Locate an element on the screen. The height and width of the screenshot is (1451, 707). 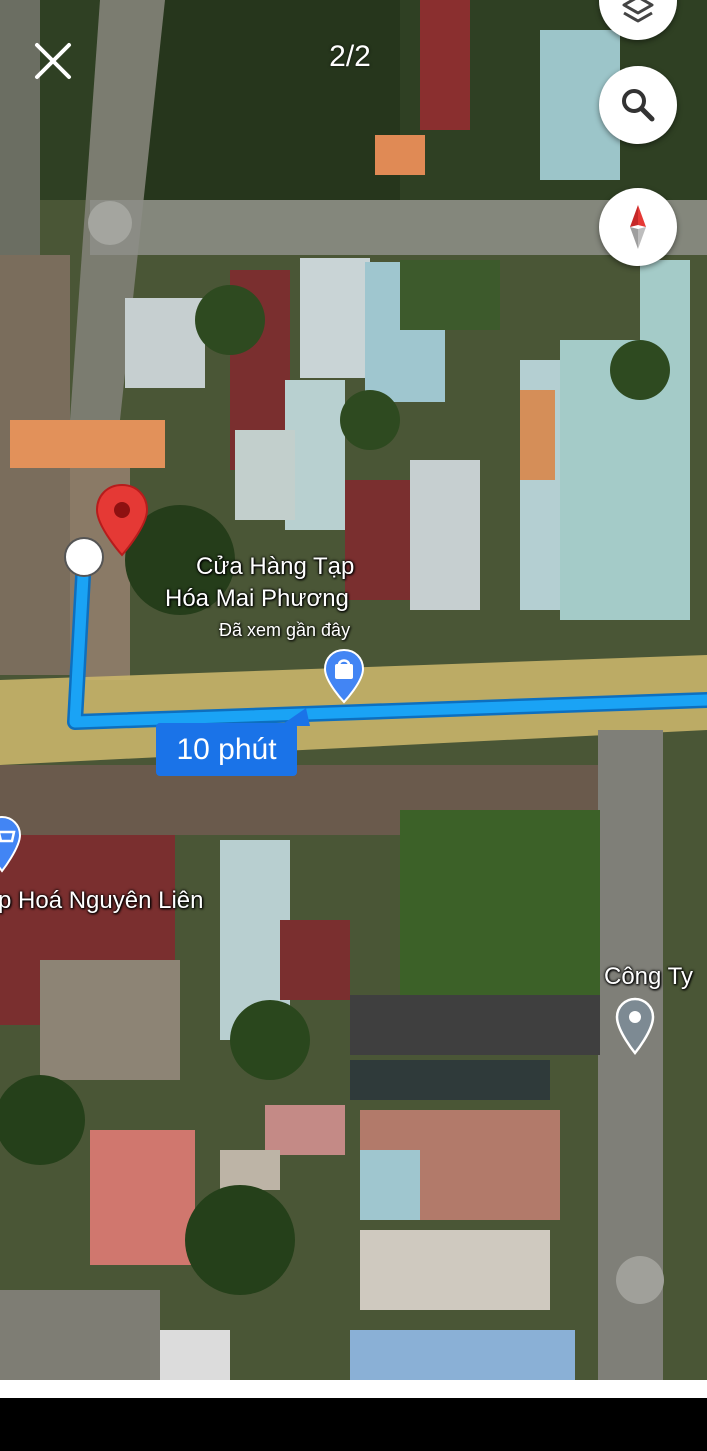
destination-status: Đã xem gần đây is located at coordinates (285, 630).